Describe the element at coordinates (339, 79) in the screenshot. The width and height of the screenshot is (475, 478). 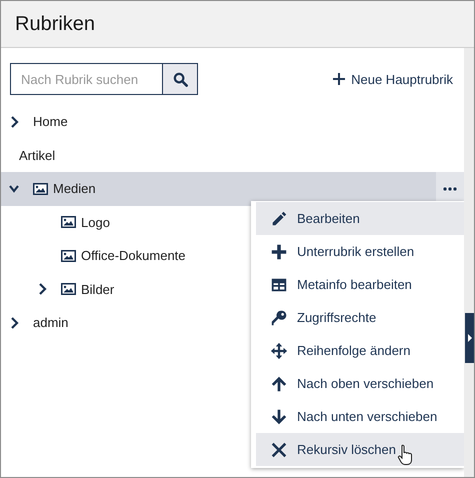
I see `plus-icon` at that location.